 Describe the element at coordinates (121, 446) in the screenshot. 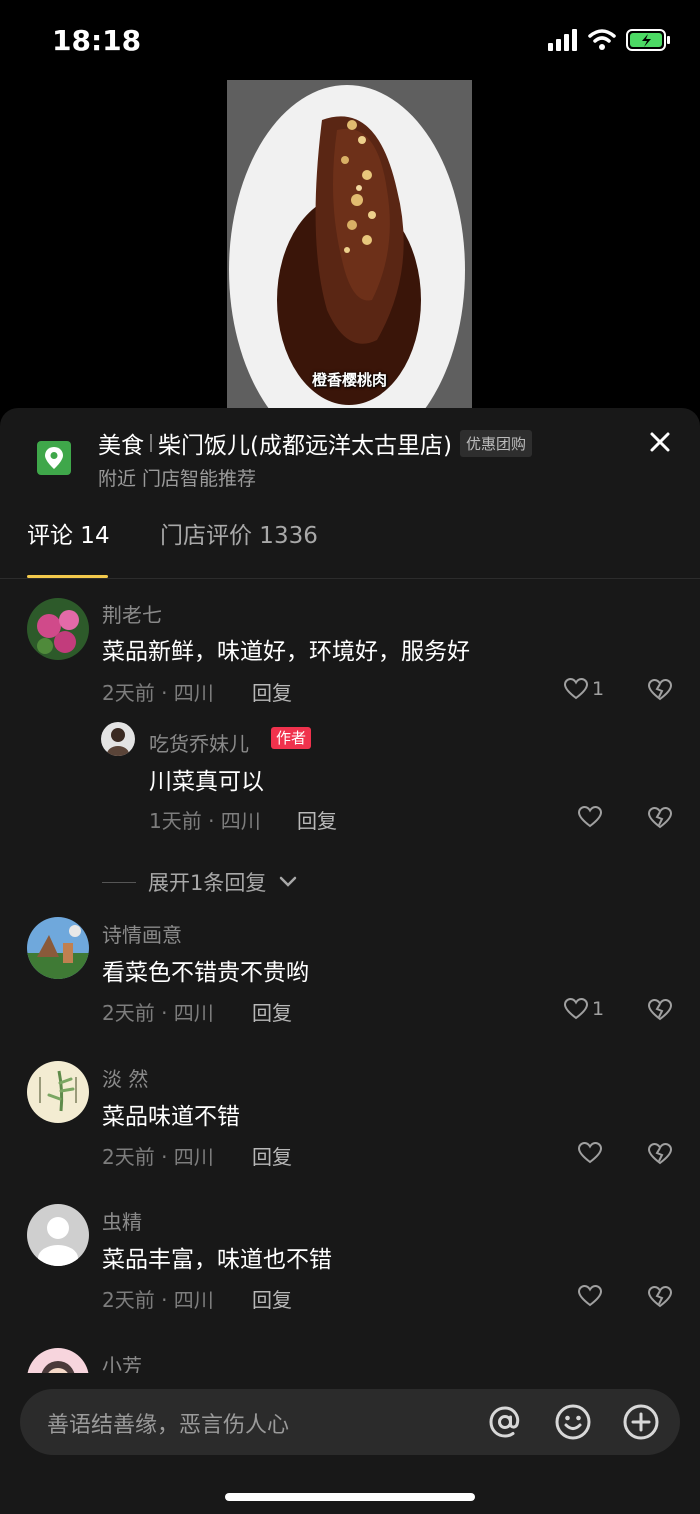

I see `store-category: 美食` at that location.